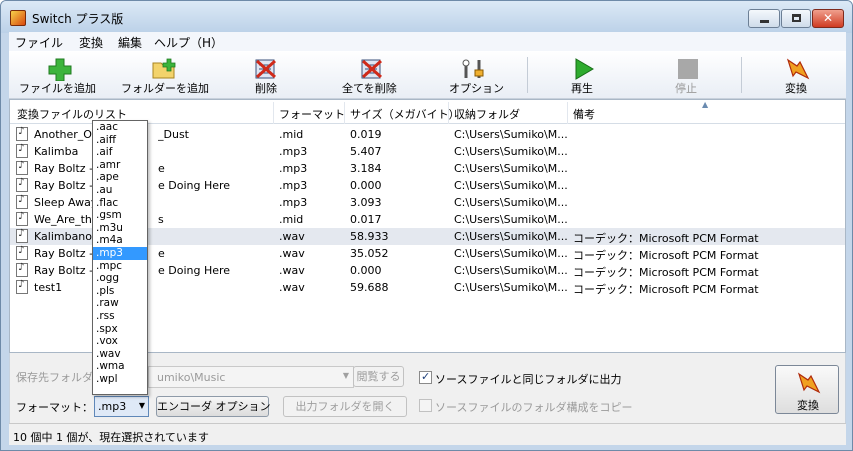 The width and height of the screenshot is (853, 451). I want to click on play-button: 再生, so click(584, 75).